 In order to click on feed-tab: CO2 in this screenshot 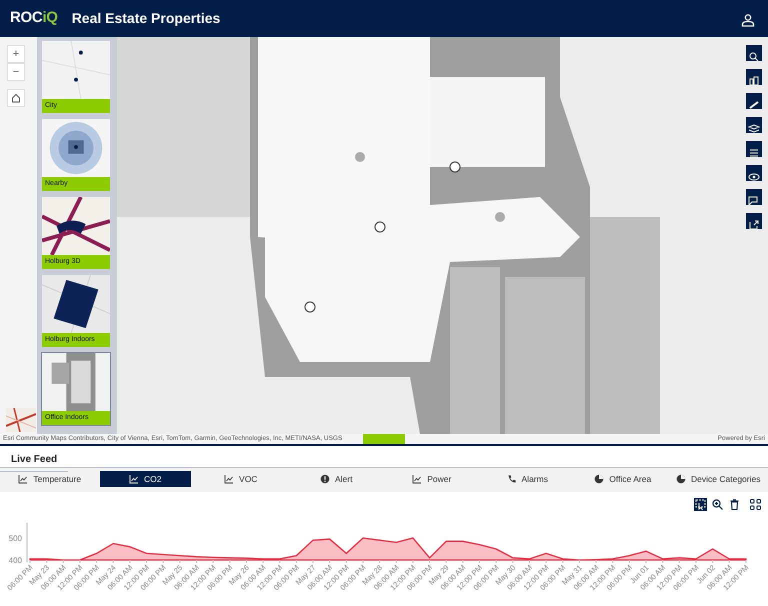, I will do `click(145, 479)`.